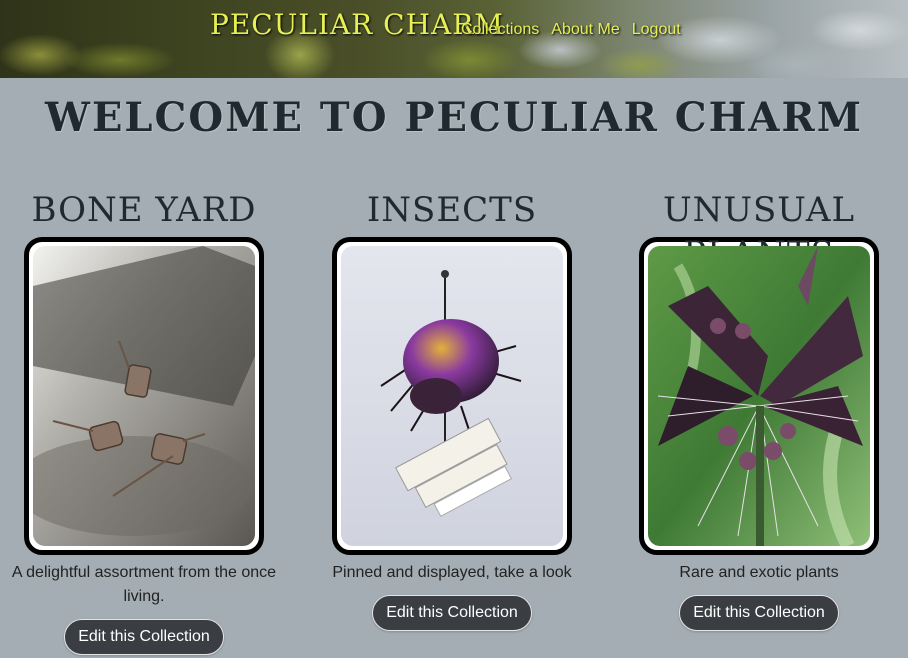 Image resolution: width=908 pixels, height=658 pixels. I want to click on page-title: WELCOME TO PECULIAR CHARM, so click(454, 117).